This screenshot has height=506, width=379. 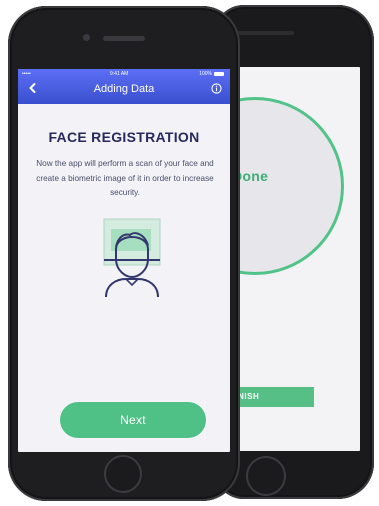 What do you see at coordinates (216, 88) in the screenshot?
I see `info-icon` at bounding box center [216, 88].